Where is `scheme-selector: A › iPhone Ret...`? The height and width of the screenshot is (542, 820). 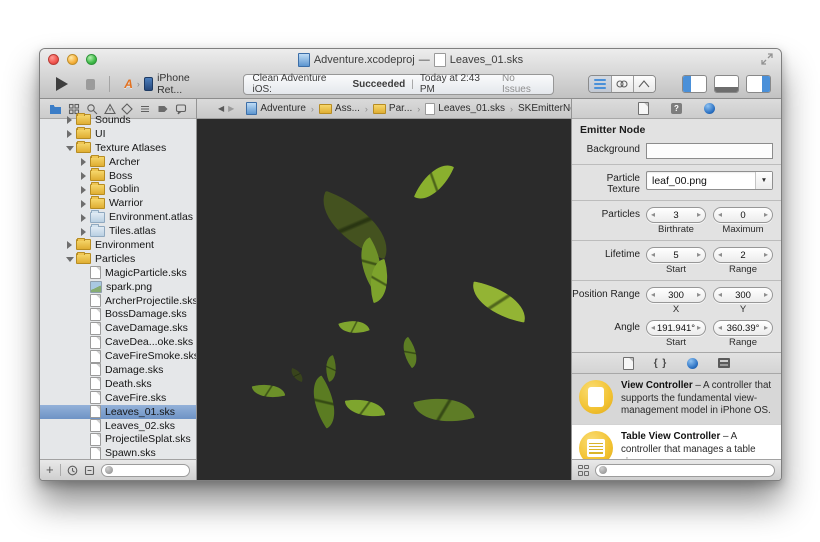
scheme-selector: A › iPhone Ret... is located at coordinates (164, 84).